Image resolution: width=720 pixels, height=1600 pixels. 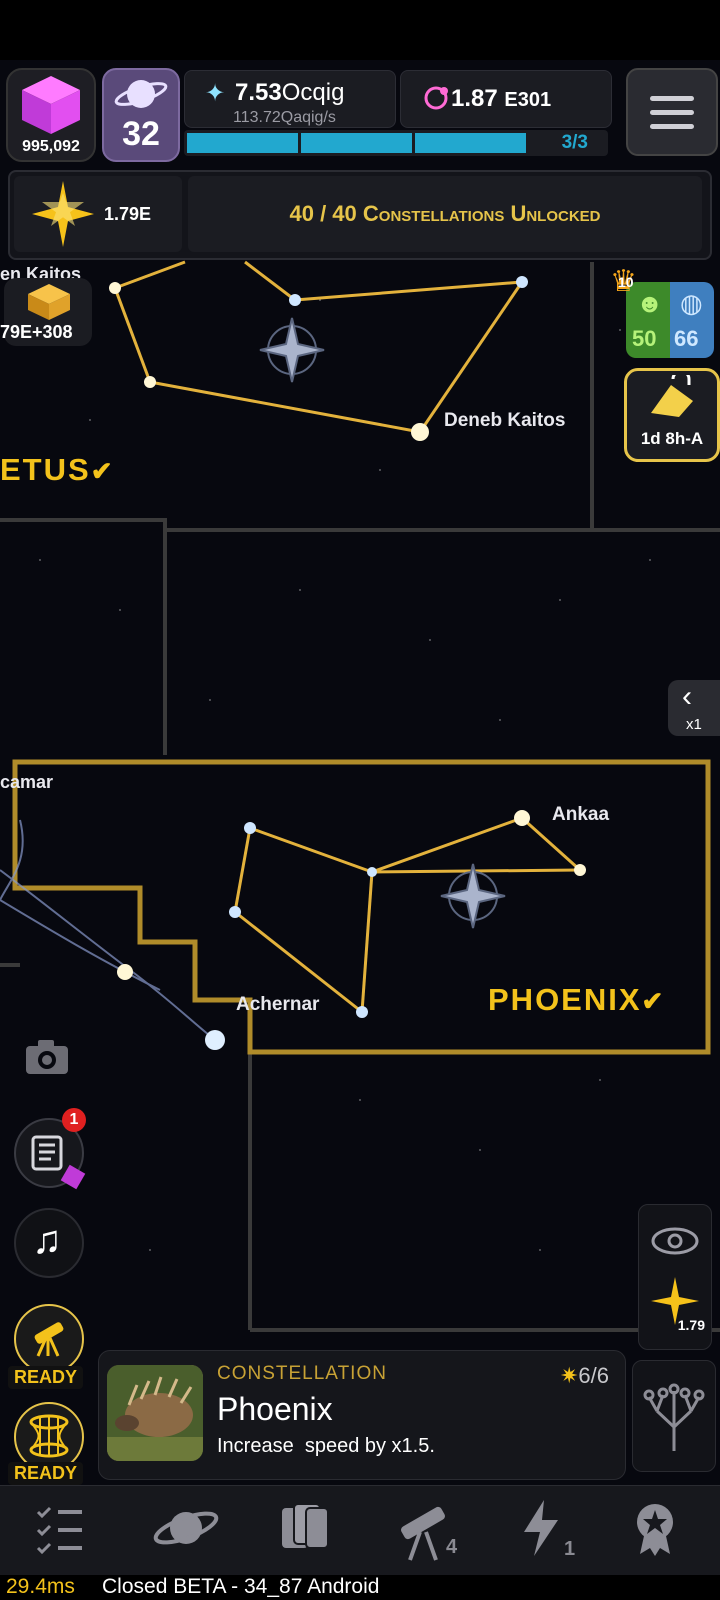 What do you see at coordinates (241, 1586) in the screenshot?
I see `build-label: Closed BETA - 34_87 Android` at bounding box center [241, 1586].